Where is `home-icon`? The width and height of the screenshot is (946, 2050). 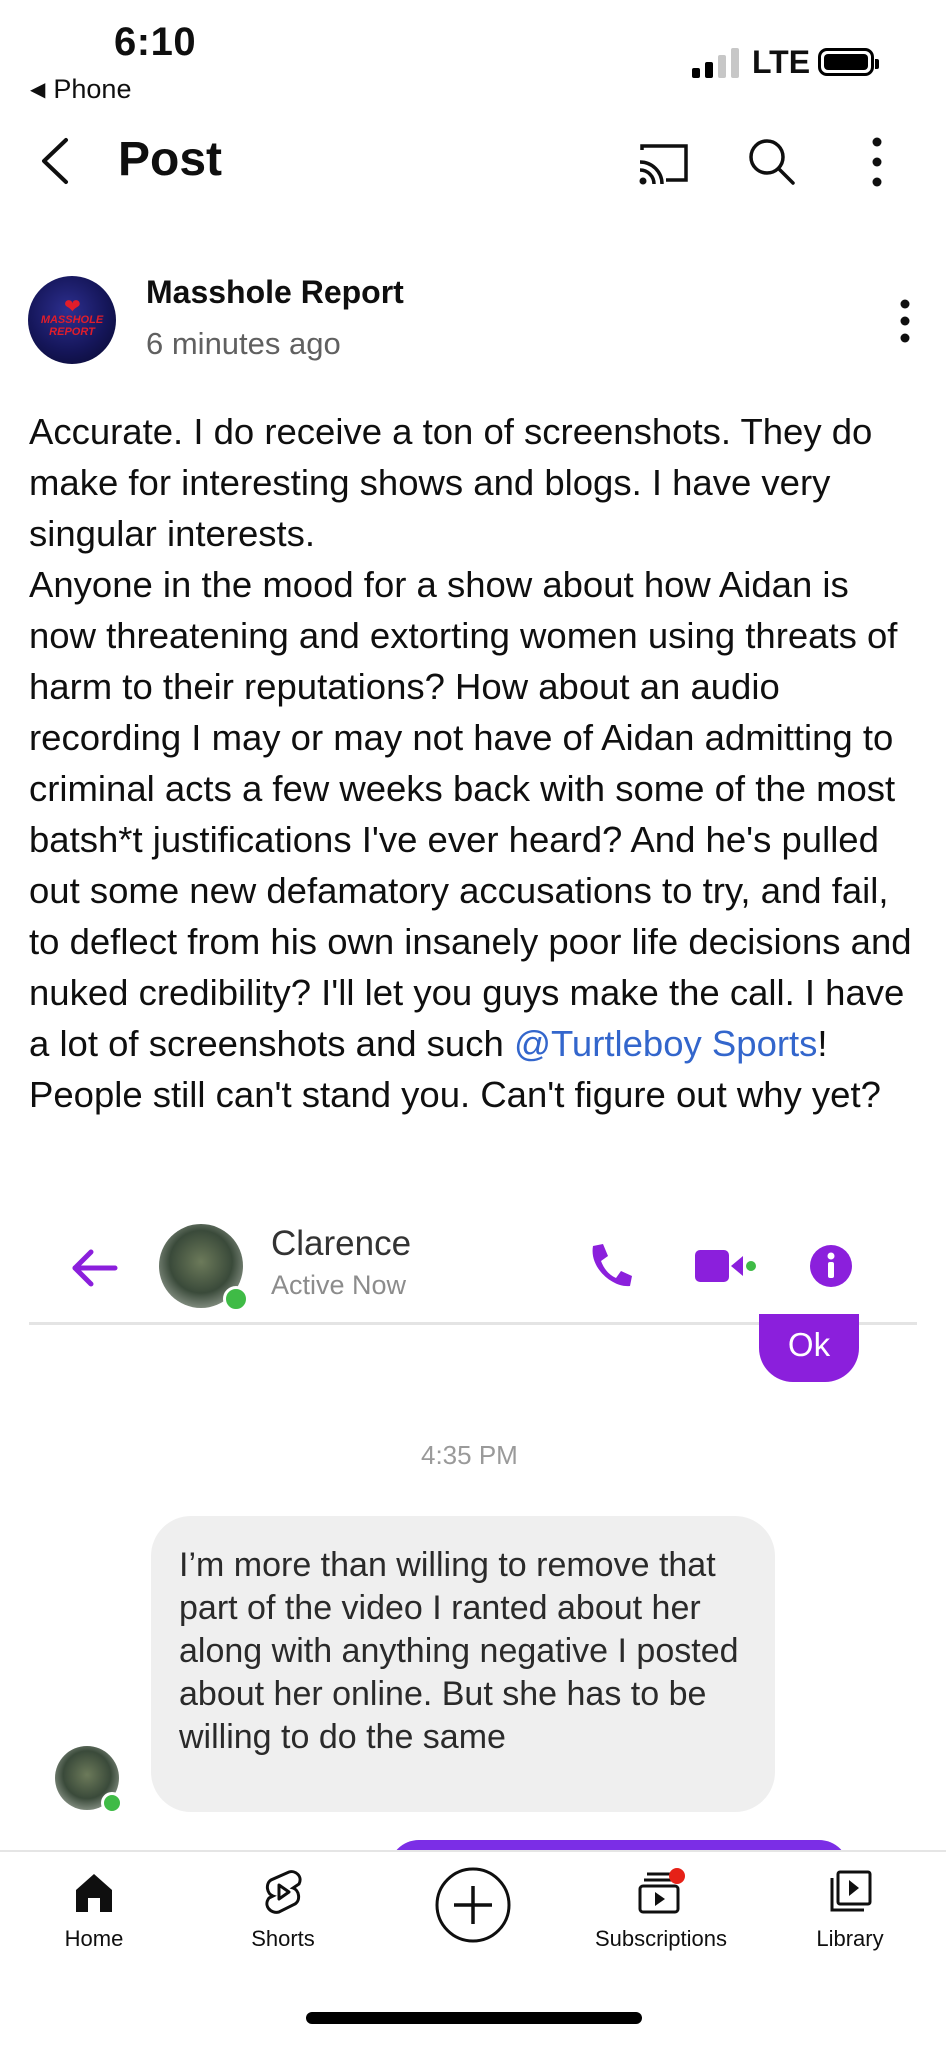 home-icon is located at coordinates (94, 1893).